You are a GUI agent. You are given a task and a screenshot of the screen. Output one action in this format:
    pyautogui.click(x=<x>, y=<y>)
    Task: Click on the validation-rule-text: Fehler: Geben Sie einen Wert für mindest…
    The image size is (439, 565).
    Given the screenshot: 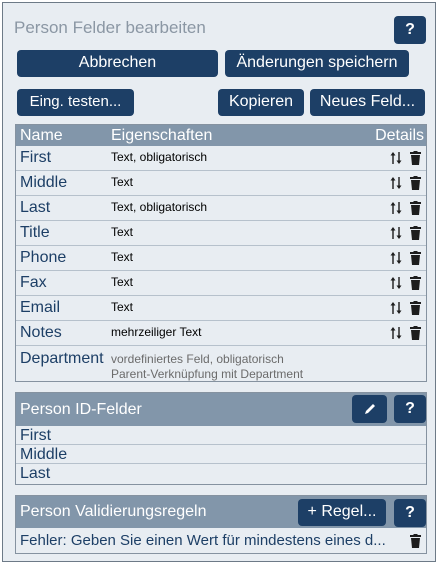 What is the action you would take?
    pyautogui.click(x=203, y=540)
    